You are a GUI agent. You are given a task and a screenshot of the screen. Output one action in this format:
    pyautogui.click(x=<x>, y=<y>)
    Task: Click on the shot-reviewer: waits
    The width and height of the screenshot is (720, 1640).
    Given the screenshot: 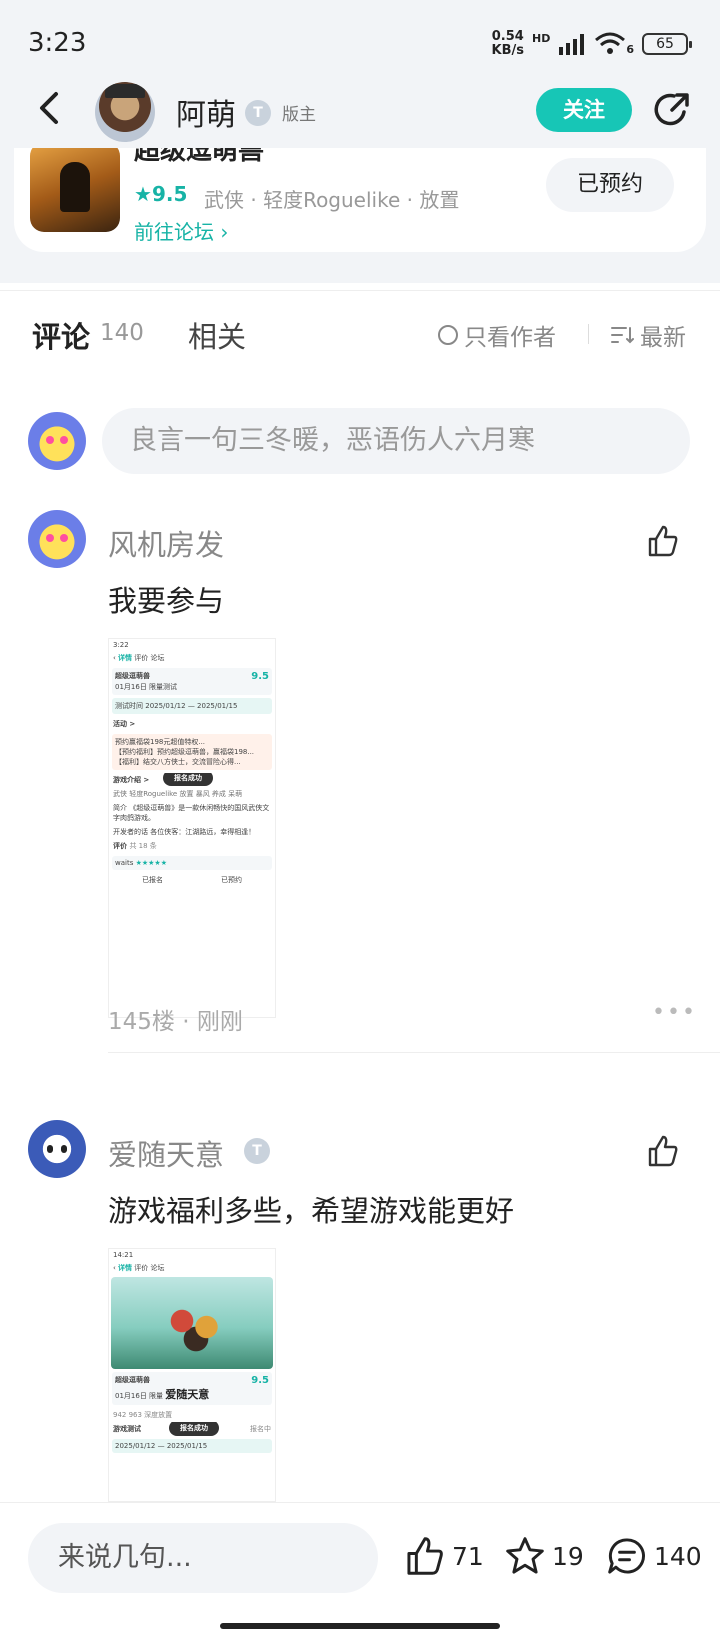 What is the action you would take?
    pyautogui.click(x=124, y=863)
    